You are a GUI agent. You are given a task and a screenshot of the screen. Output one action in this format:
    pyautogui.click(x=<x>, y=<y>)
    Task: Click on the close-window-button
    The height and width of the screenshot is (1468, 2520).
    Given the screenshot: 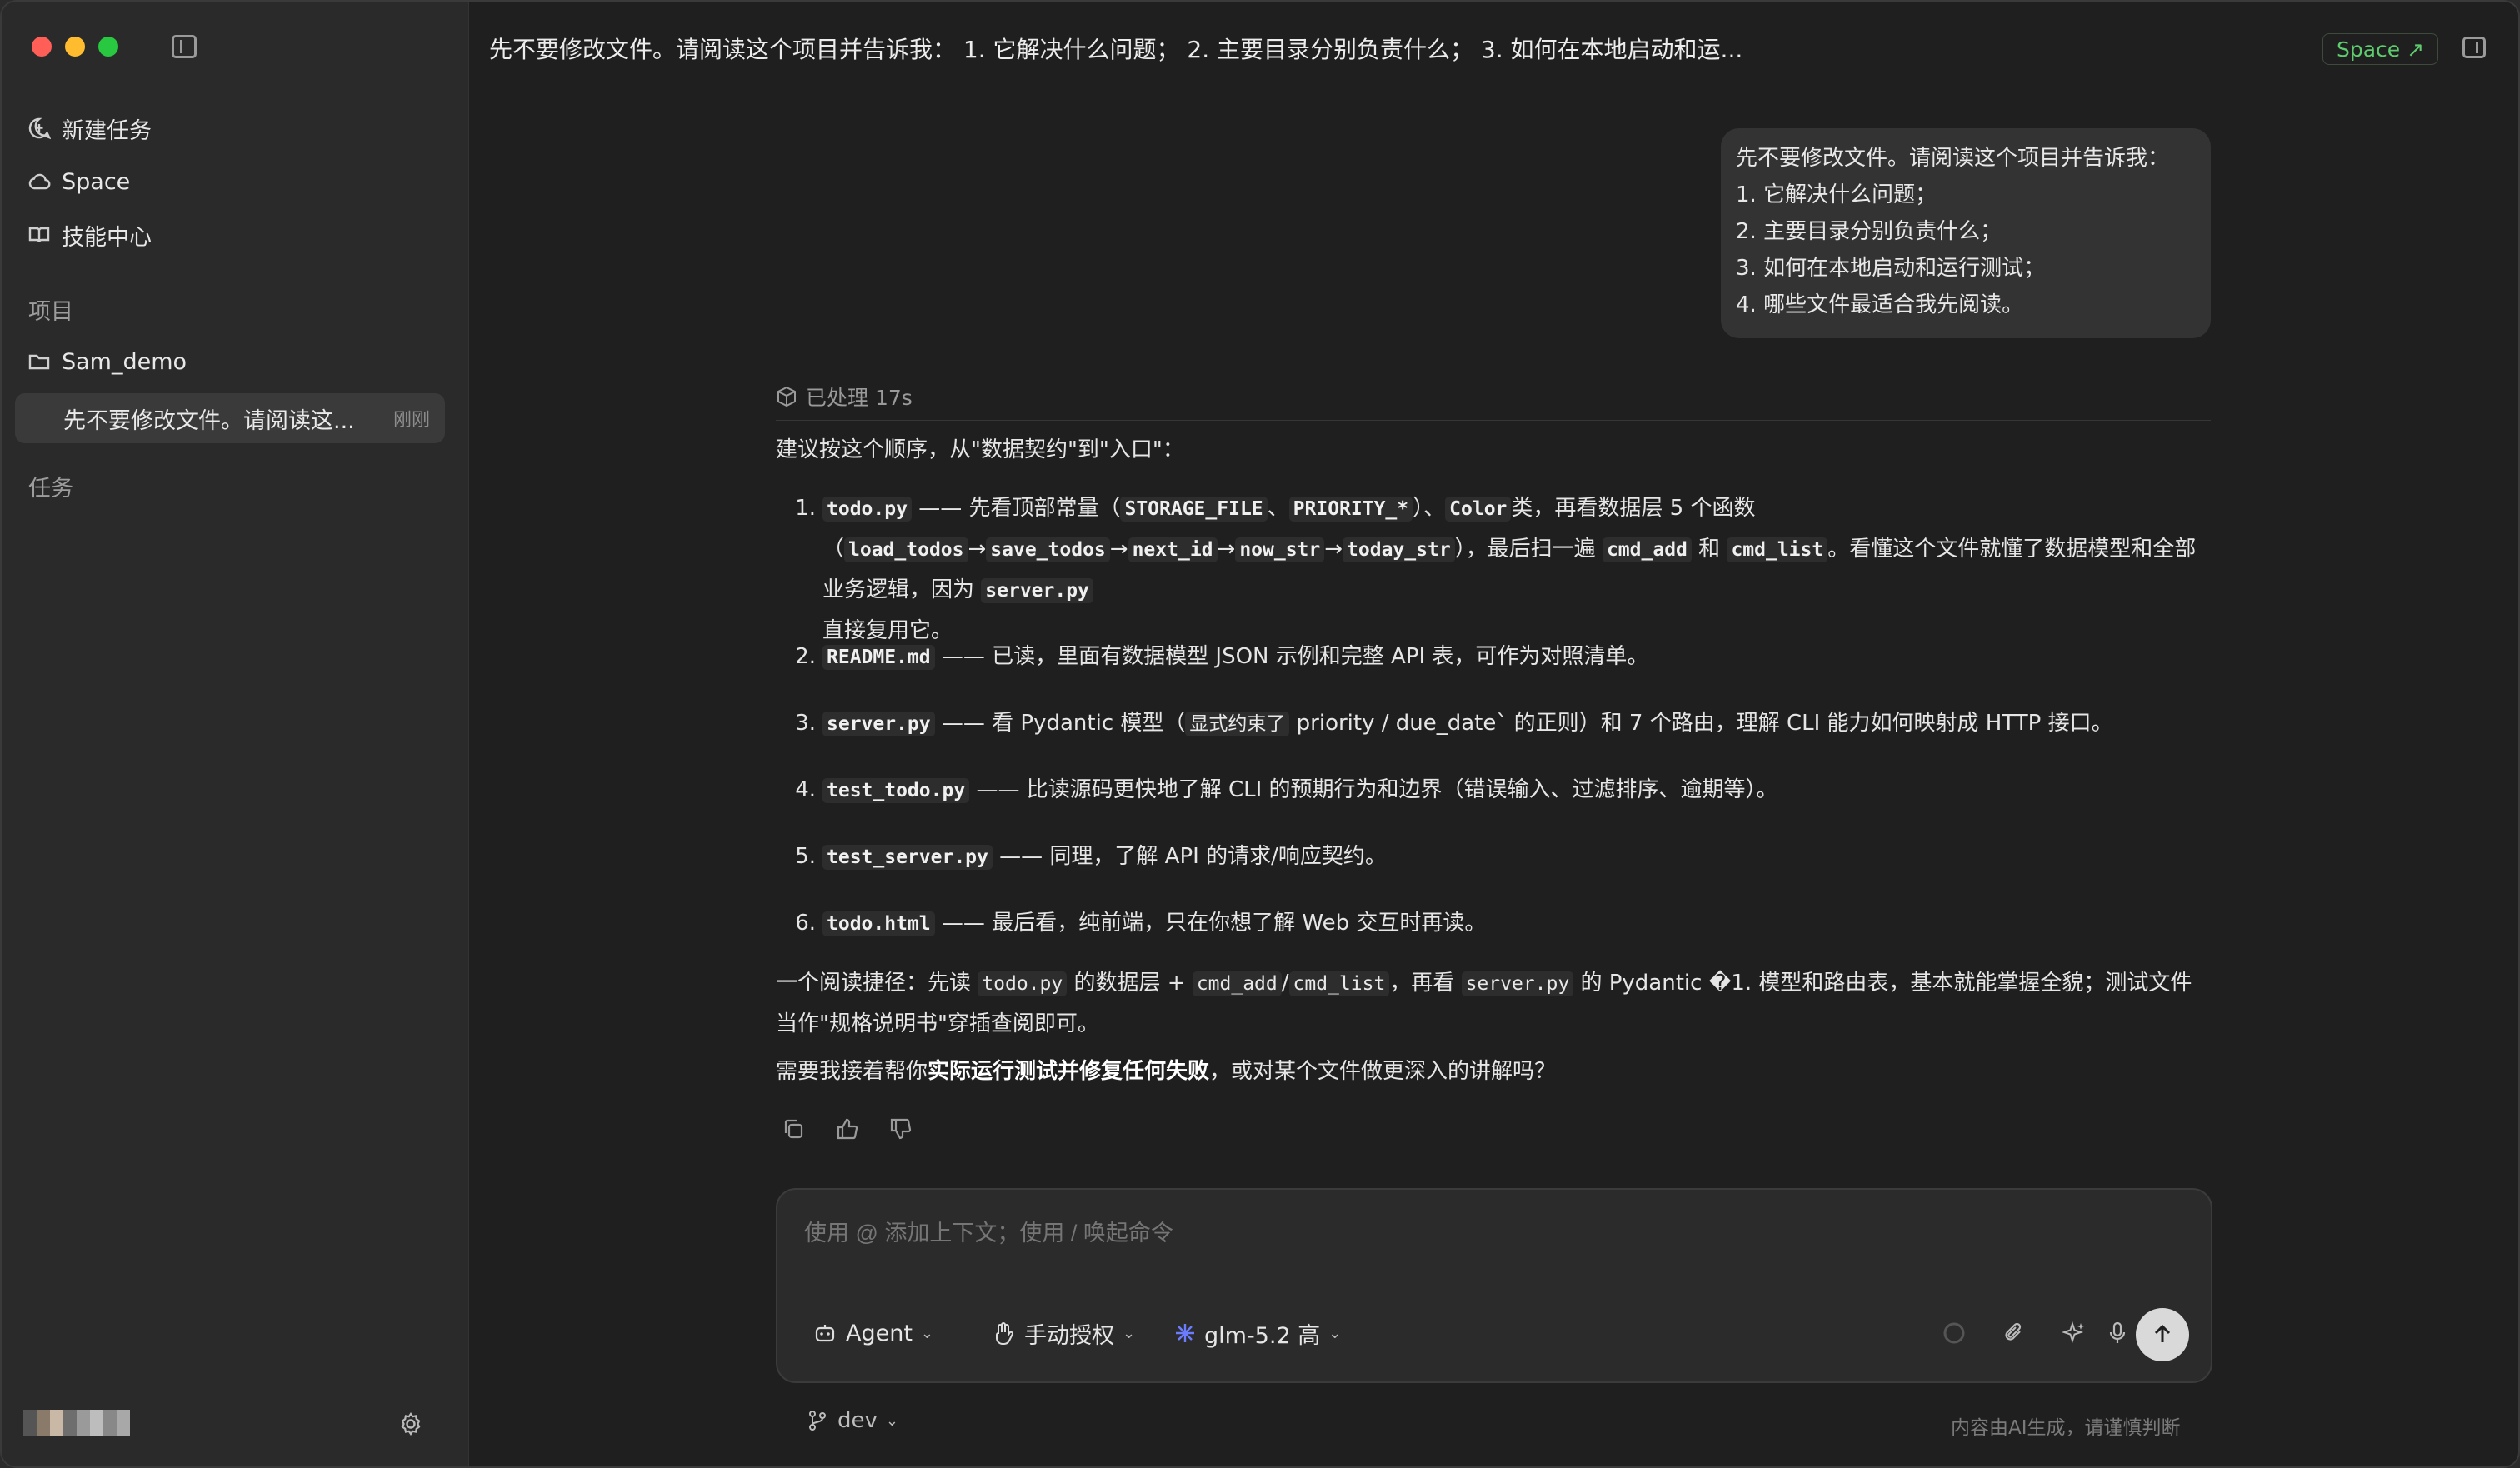 What is the action you would take?
    pyautogui.click(x=42, y=47)
    